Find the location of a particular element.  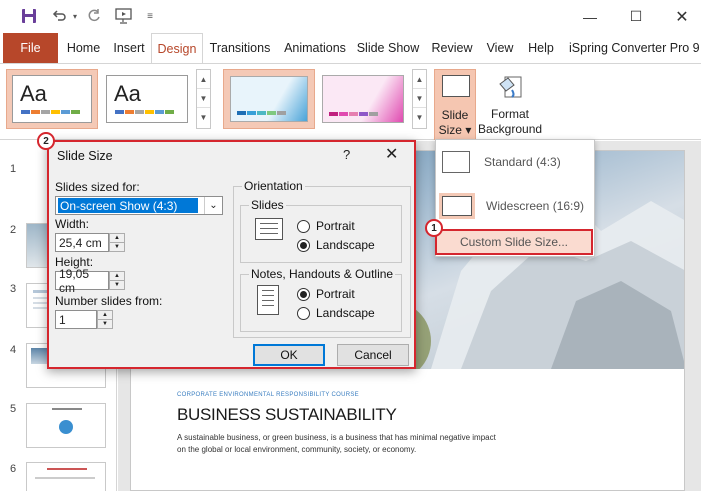

orientation-title: Orientation is located at coordinates (273, 186).